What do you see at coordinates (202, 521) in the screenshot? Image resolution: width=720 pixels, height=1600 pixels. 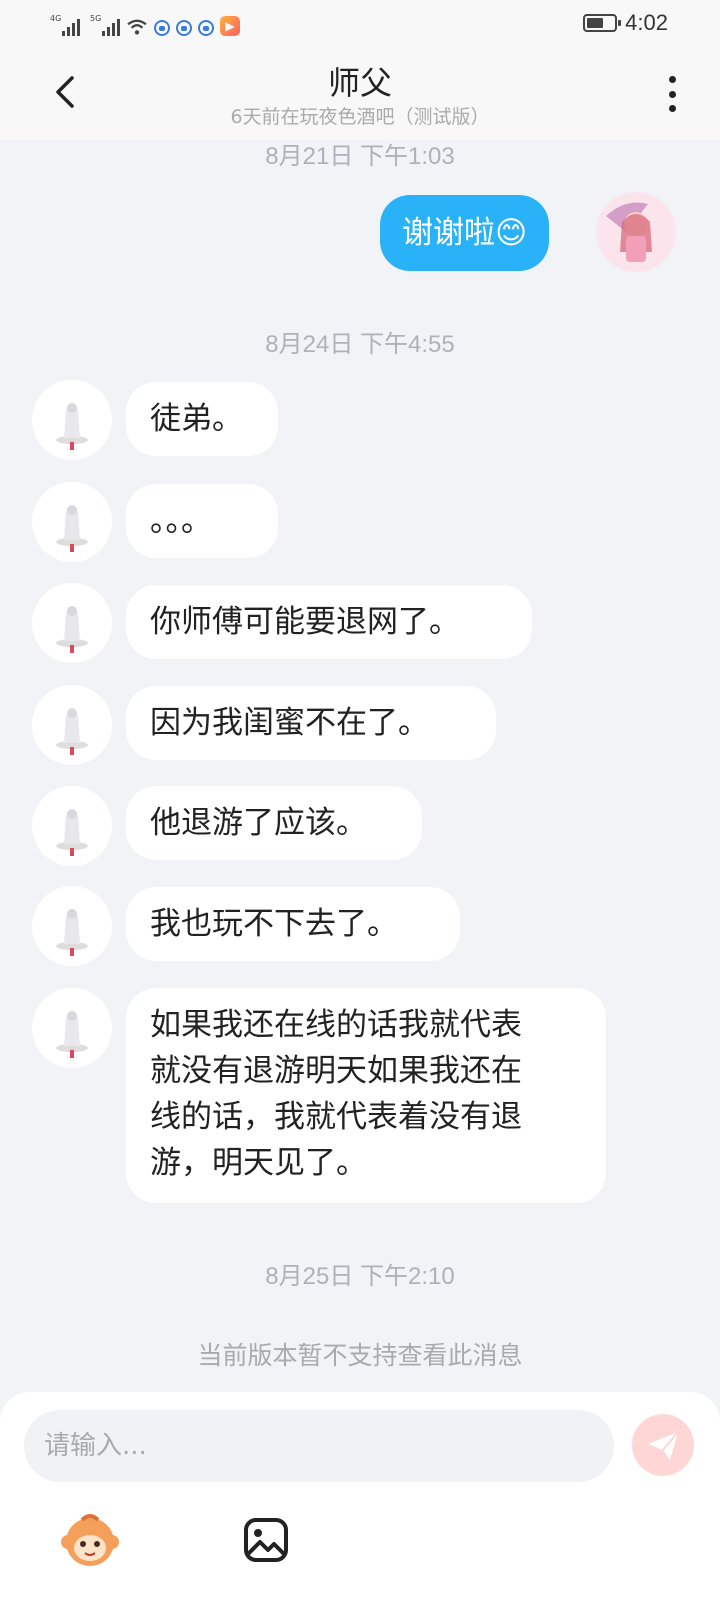 I see `contact-message-bubble: 。。。` at bounding box center [202, 521].